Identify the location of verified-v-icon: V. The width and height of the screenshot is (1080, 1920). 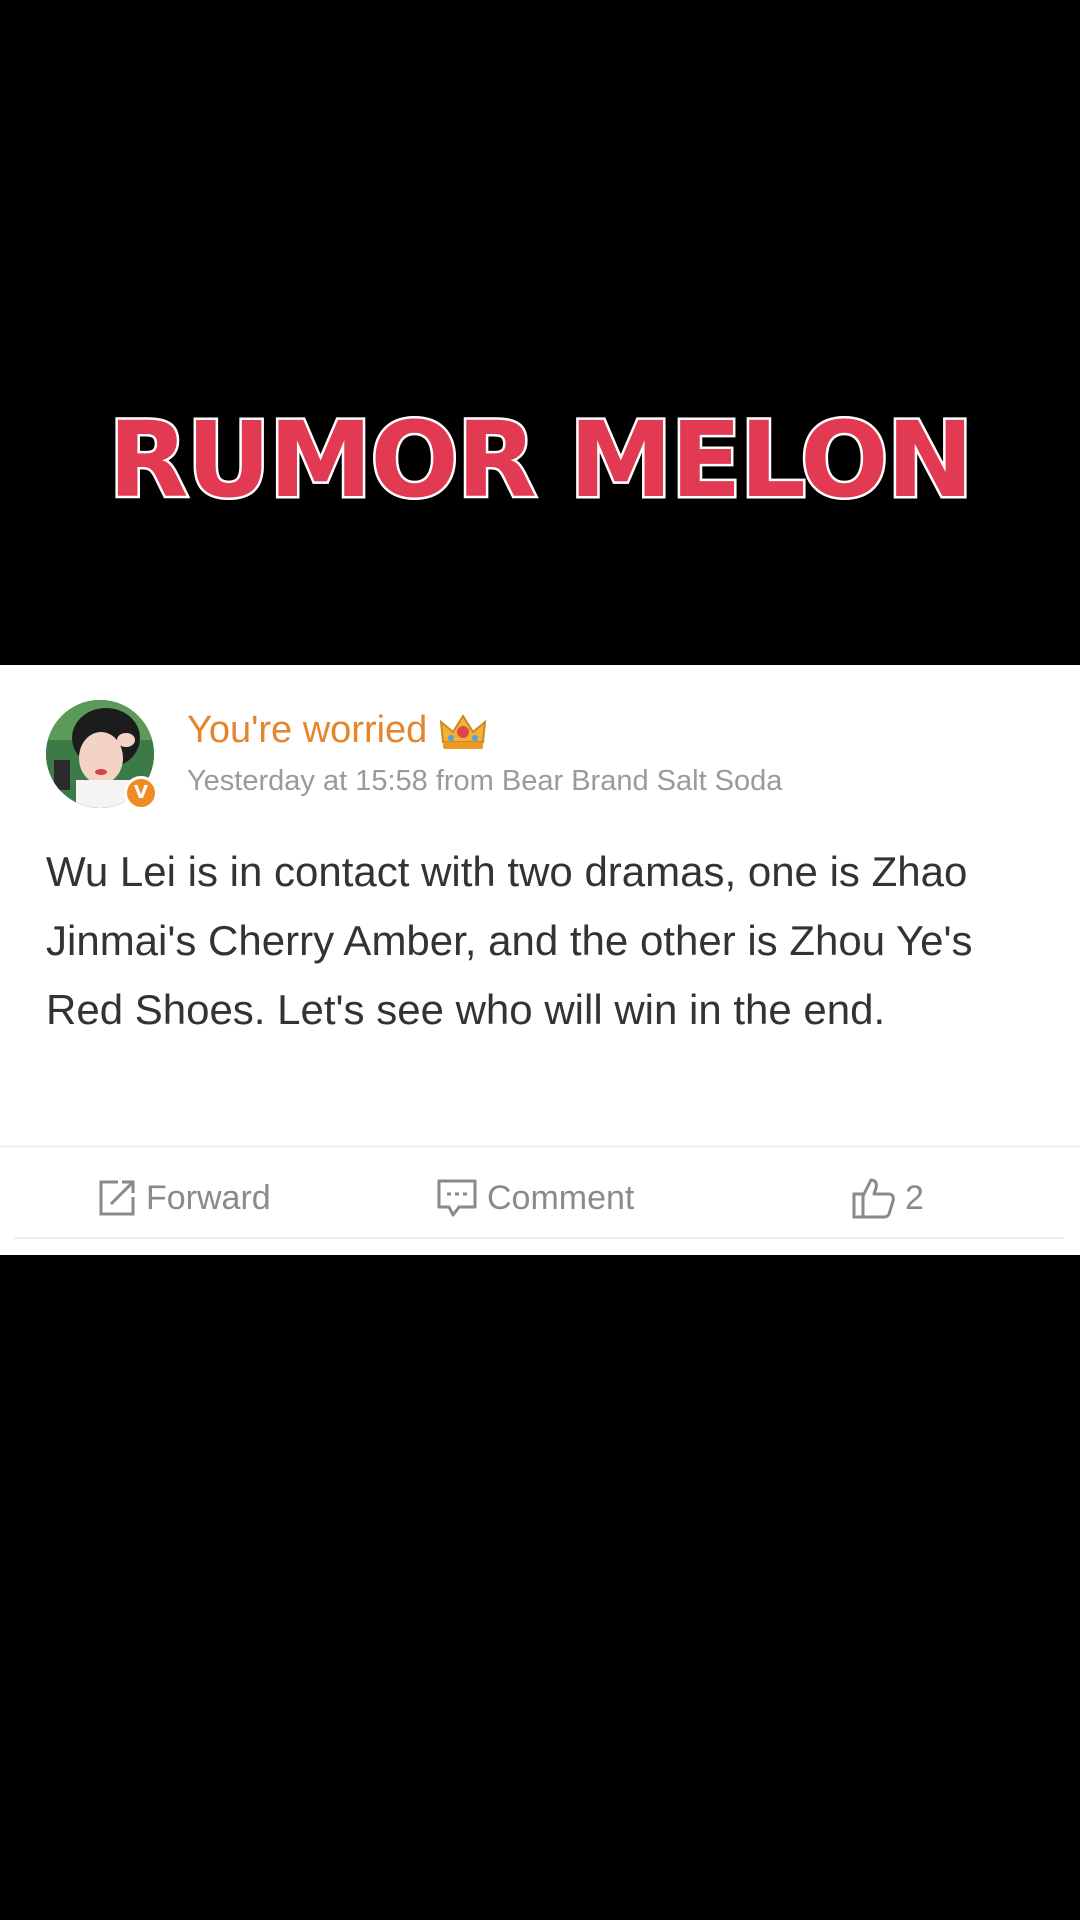
(141, 793).